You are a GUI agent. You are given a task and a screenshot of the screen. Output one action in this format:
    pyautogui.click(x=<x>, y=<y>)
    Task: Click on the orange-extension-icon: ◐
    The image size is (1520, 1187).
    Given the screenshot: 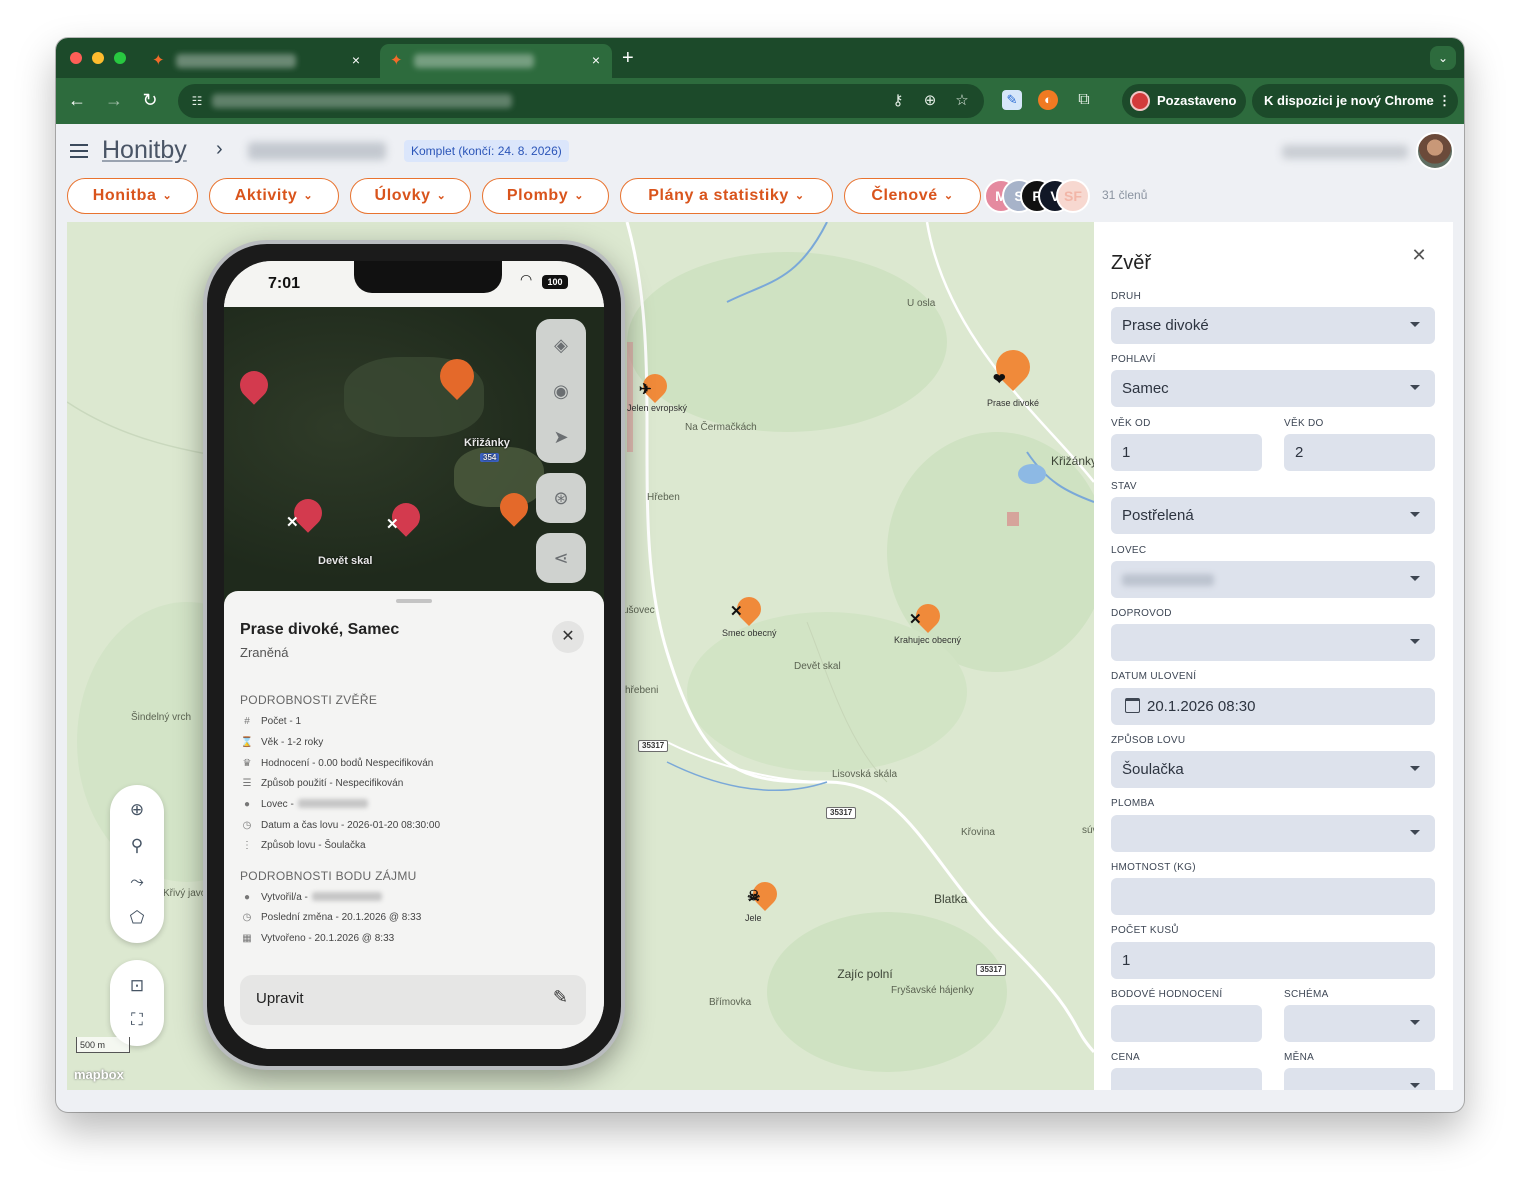 What is the action you would take?
    pyautogui.click(x=1048, y=100)
    